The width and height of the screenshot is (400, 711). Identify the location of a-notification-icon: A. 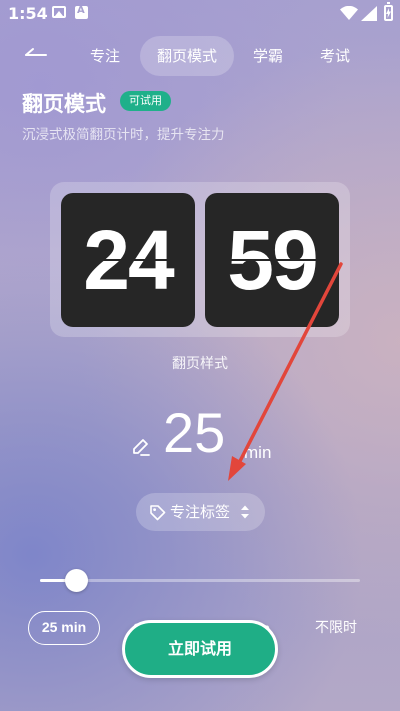
(81, 12).